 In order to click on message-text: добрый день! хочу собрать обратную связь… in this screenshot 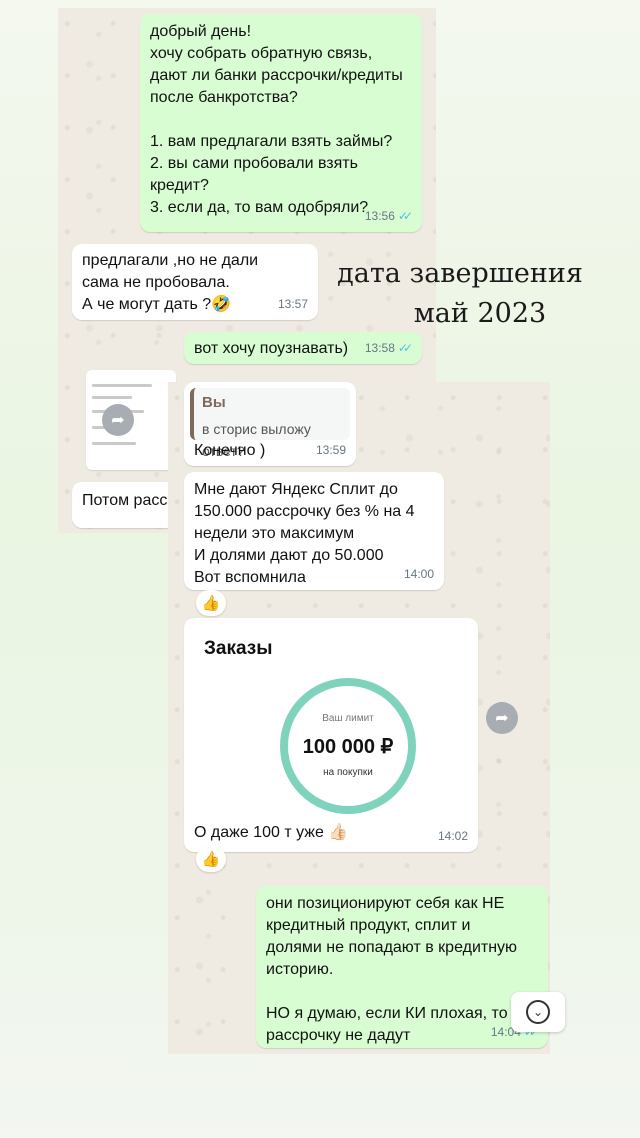, I will do `click(276, 119)`.